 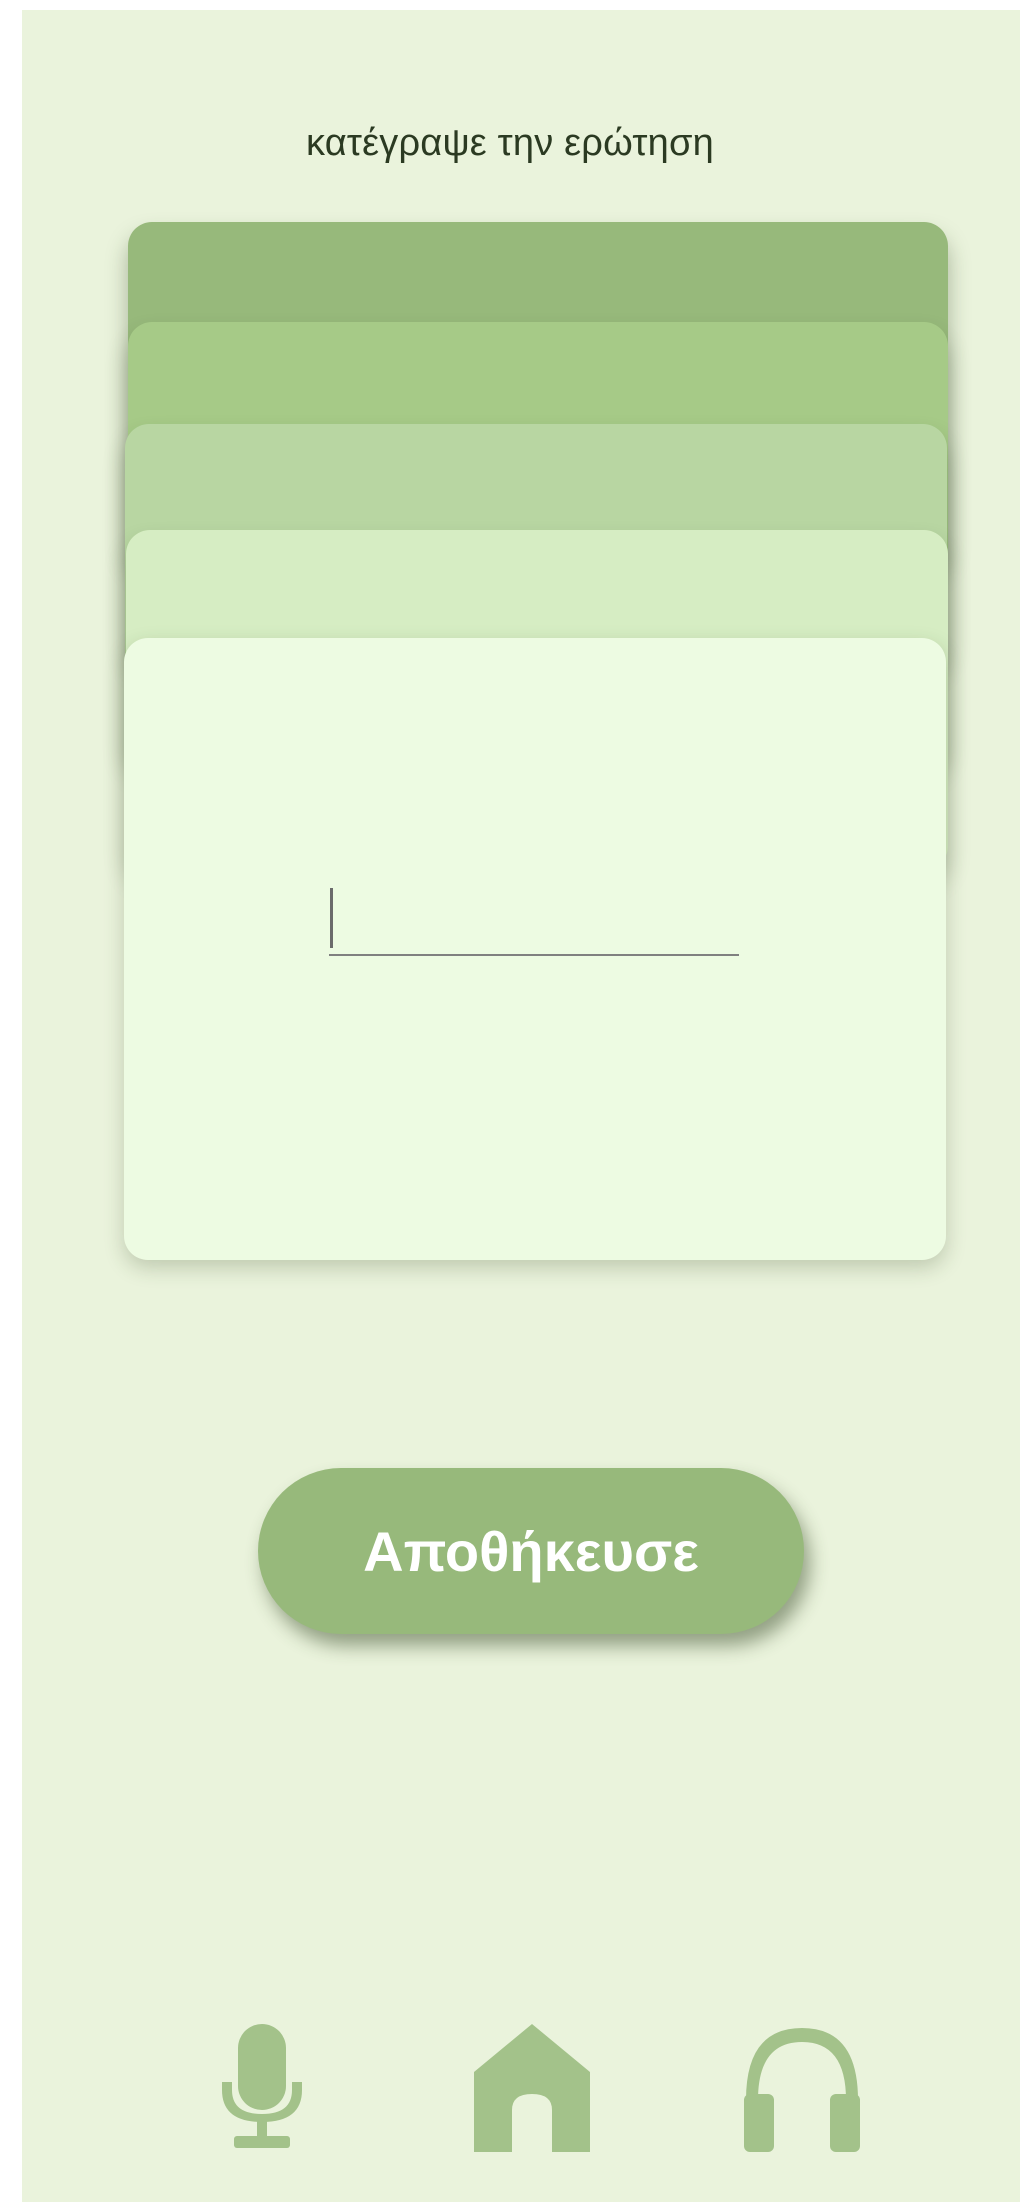 What do you see at coordinates (802, 2091) in the screenshot?
I see `headphones-icon` at bounding box center [802, 2091].